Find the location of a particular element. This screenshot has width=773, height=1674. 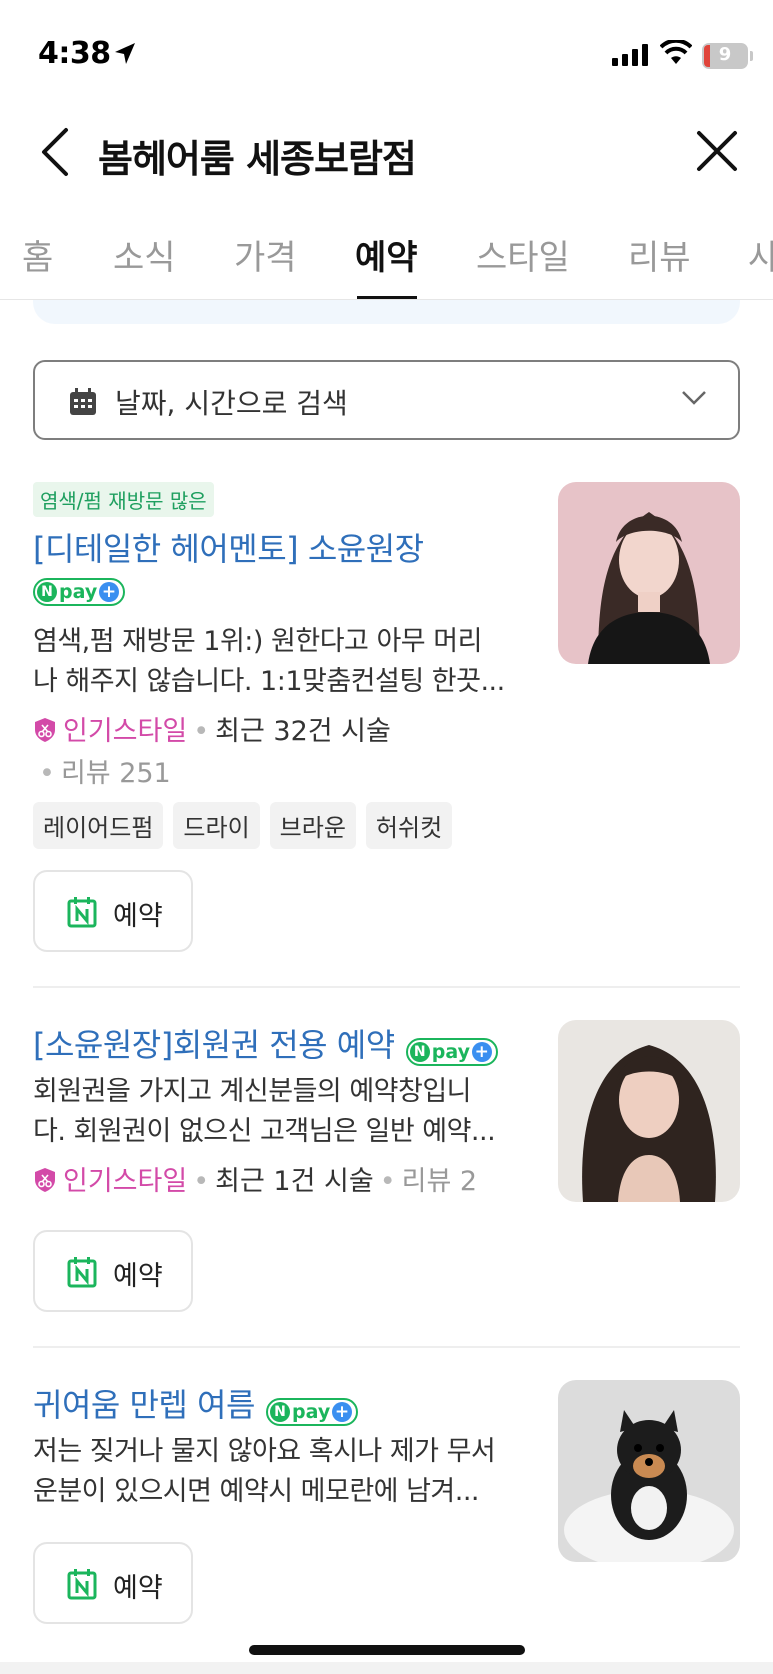

recent-count: 최근 1건 시술 is located at coordinates (294, 1181).